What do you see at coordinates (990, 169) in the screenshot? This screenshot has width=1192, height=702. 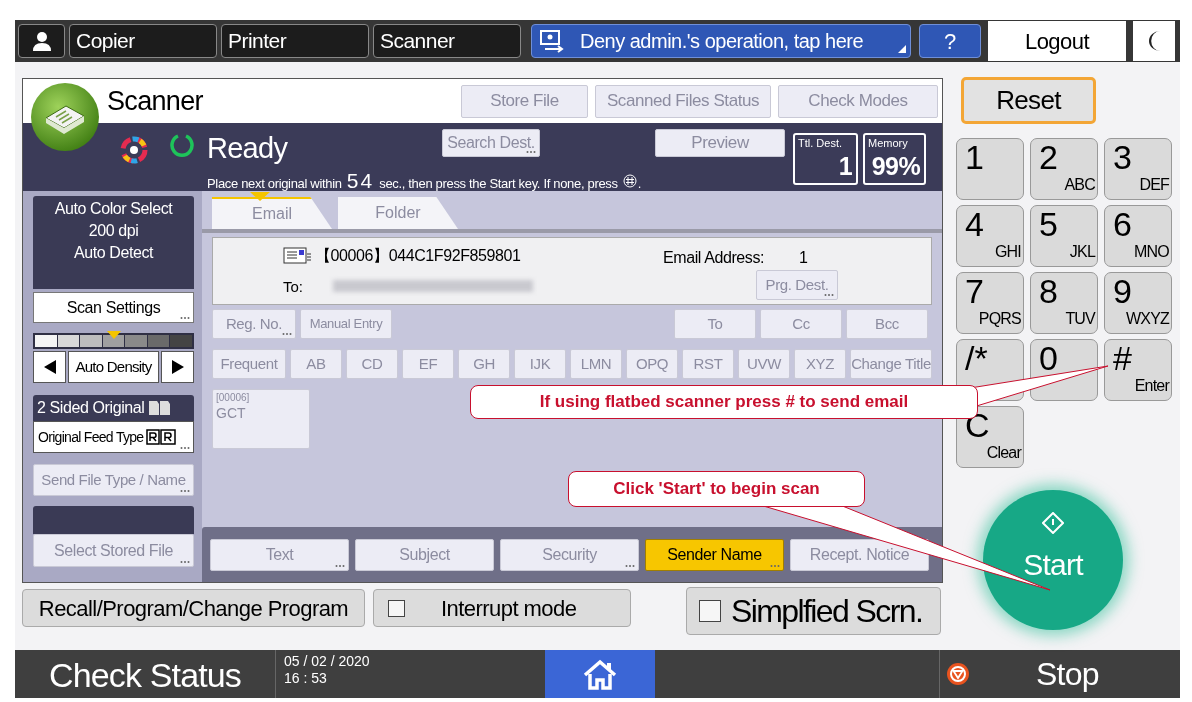 I see `keypad-key: 1` at bounding box center [990, 169].